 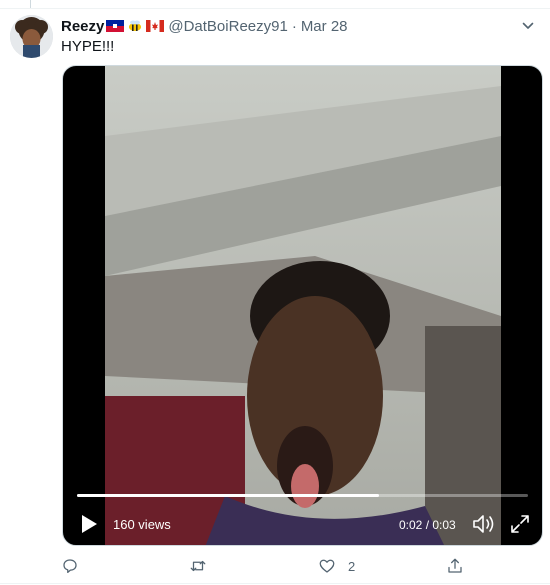 I want to click on volume-button, so click(x=484, y=524).